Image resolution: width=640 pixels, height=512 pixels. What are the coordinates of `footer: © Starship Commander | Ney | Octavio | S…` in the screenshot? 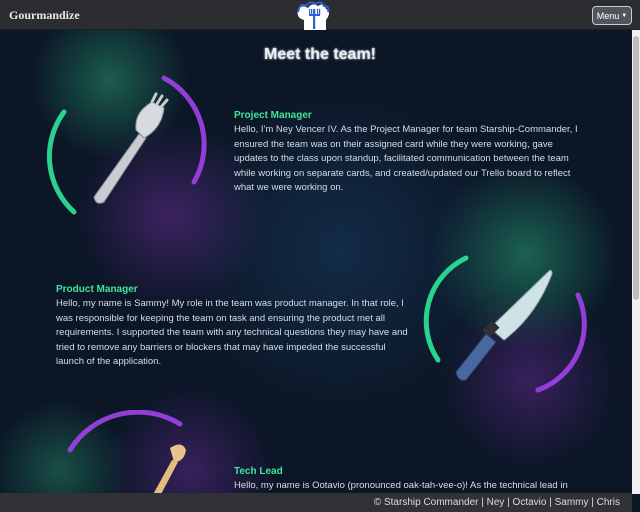 It's located at (316, 502).